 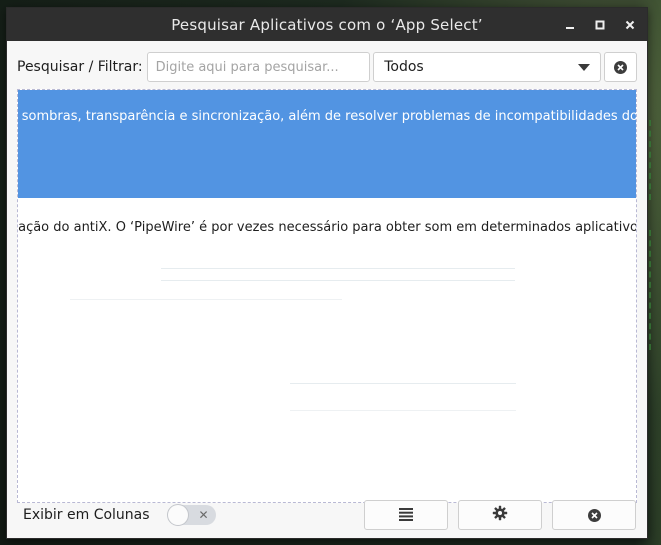 I want to click on settings-button, so click(x=500, y=515).